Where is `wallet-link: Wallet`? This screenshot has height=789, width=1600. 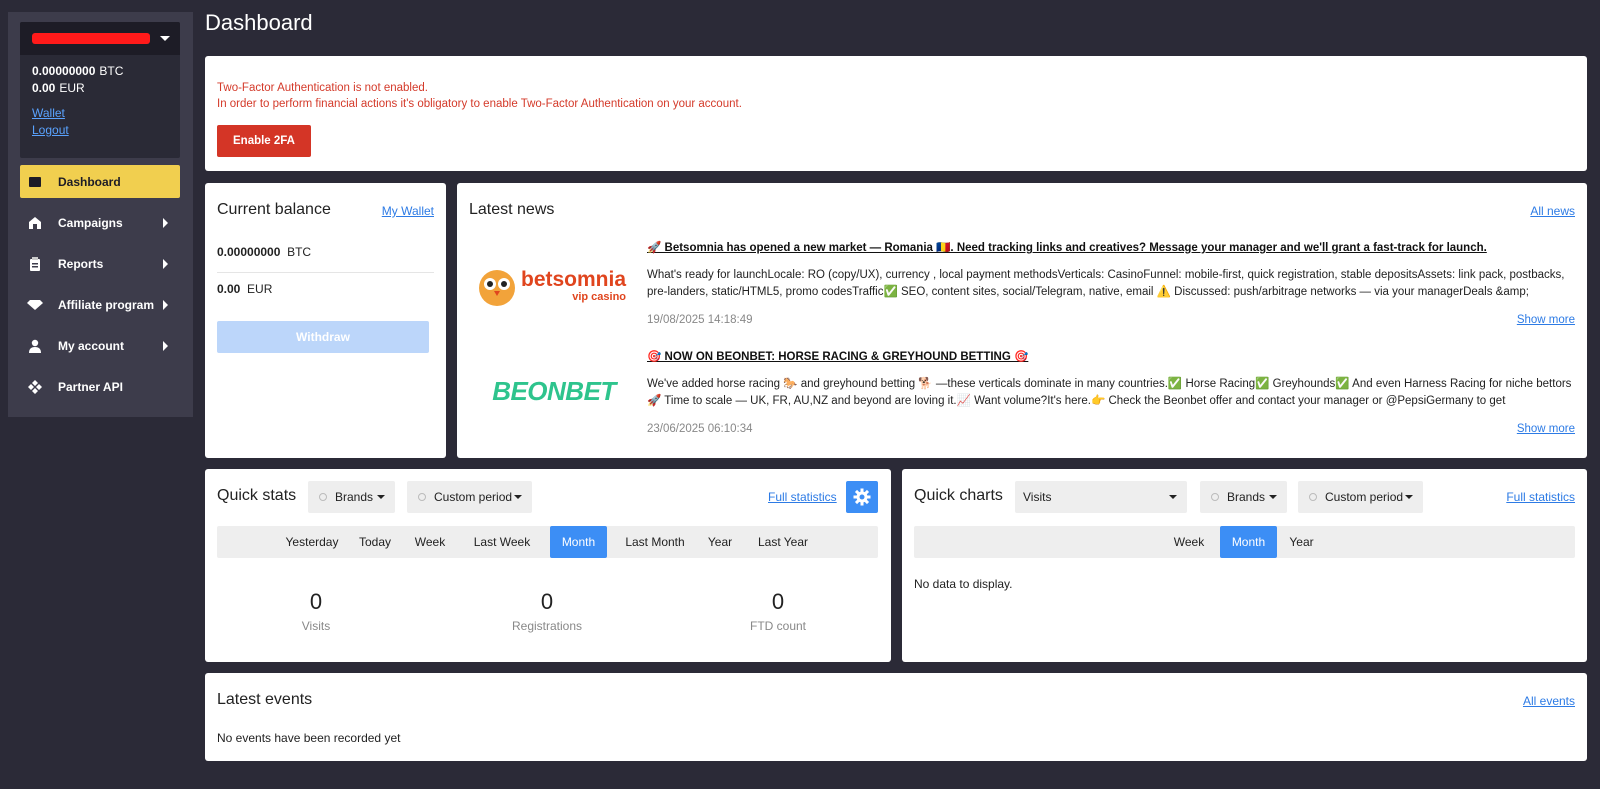 wallet-link: Wallet is located at coordinates (100, 113).